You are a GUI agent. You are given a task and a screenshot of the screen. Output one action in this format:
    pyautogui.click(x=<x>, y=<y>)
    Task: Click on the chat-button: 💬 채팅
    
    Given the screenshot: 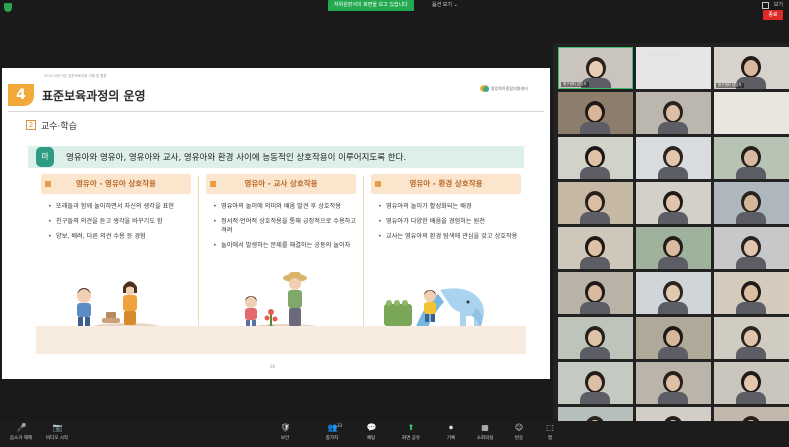 What is the action you would take?
    pyautogui.click(x=371, y=432)
    